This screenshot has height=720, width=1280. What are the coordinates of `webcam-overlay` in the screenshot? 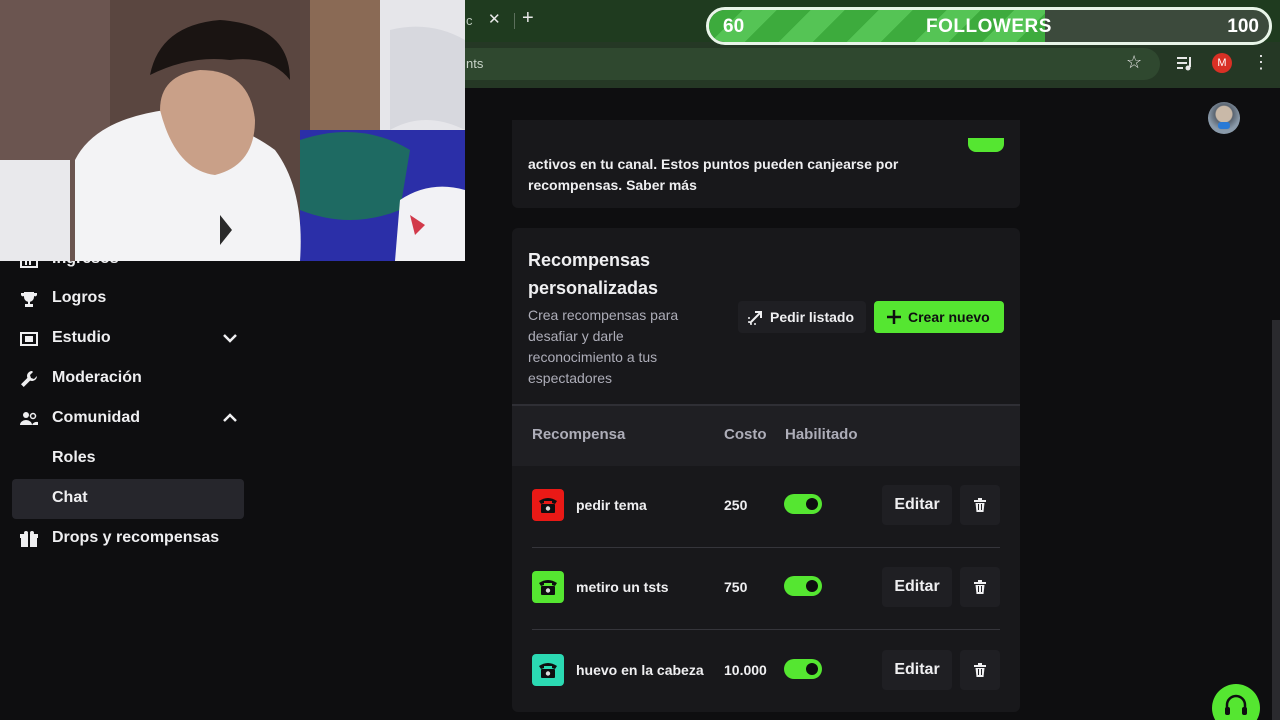 It's located at (232, 130).